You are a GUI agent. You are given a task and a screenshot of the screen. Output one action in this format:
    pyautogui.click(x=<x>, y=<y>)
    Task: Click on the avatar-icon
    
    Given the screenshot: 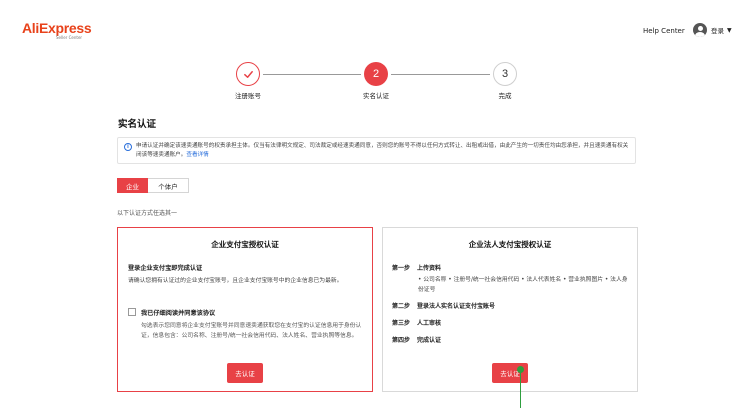 What is the action you would take?
    pyautogui.click(x=700, y=30)
    